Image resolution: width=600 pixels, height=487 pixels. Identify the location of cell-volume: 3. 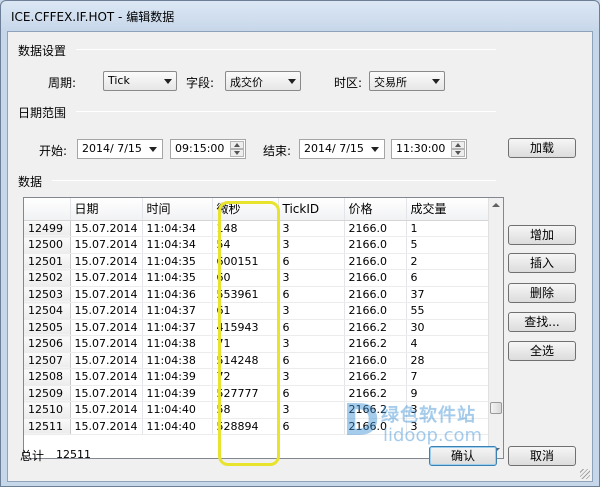
(448, 426).